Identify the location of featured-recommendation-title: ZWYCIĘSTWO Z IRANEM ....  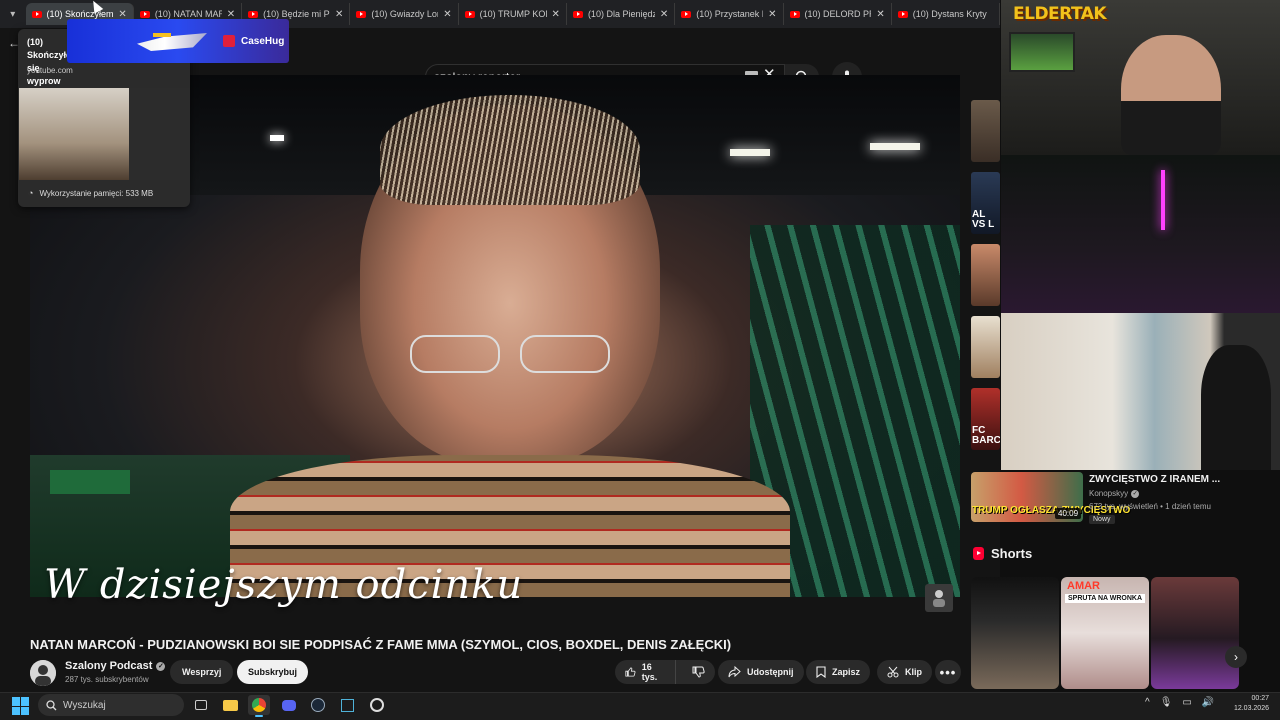
(1154, 479).